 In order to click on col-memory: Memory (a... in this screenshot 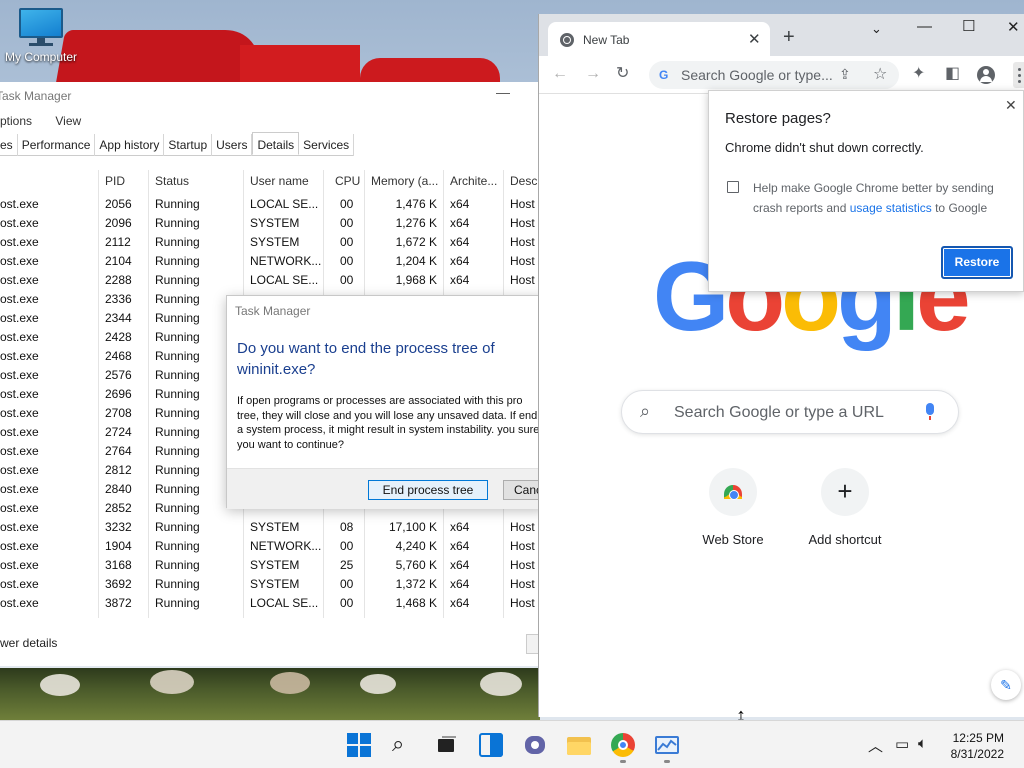, I will do `click(404, 181)`.